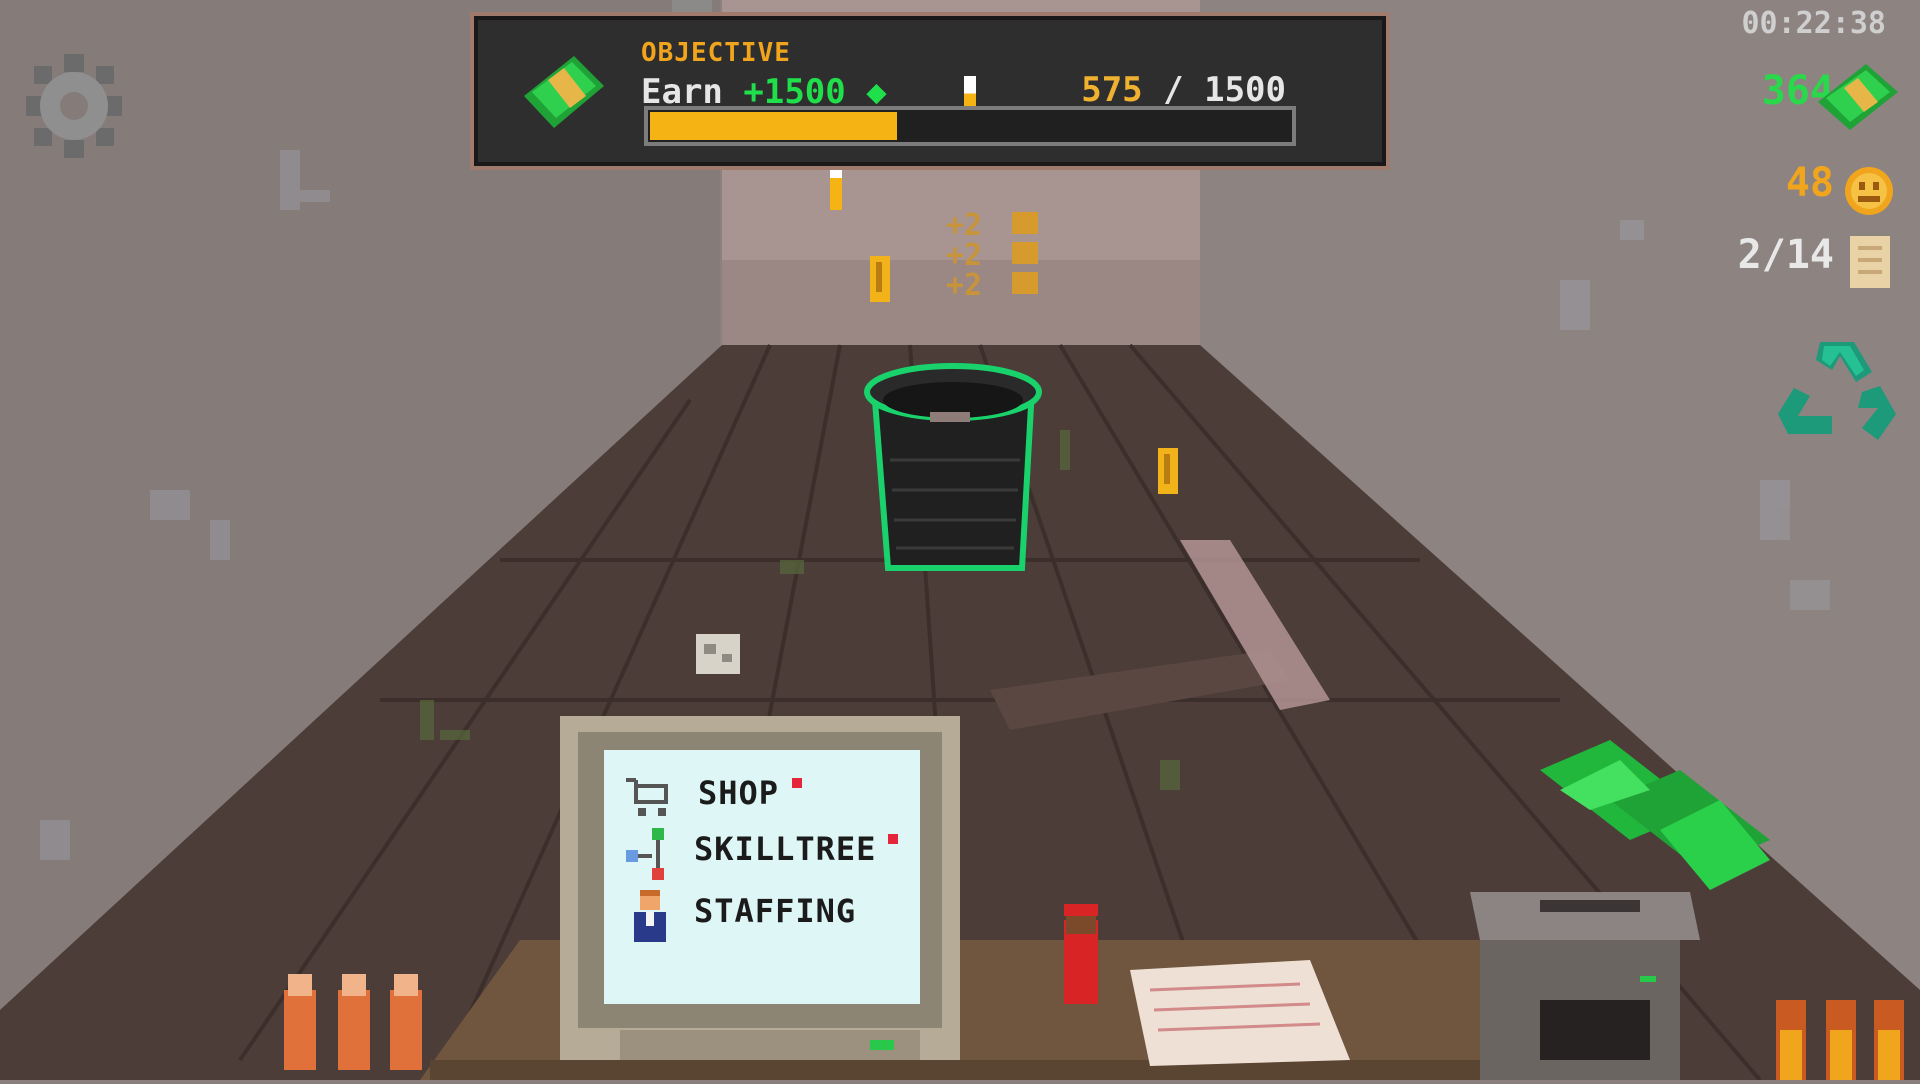 The image size is (1920, 1084). What do you see at coordinates (1585, 986) in the screenshot?
I see `paper-shredder` at bounding box center [1585, 986].